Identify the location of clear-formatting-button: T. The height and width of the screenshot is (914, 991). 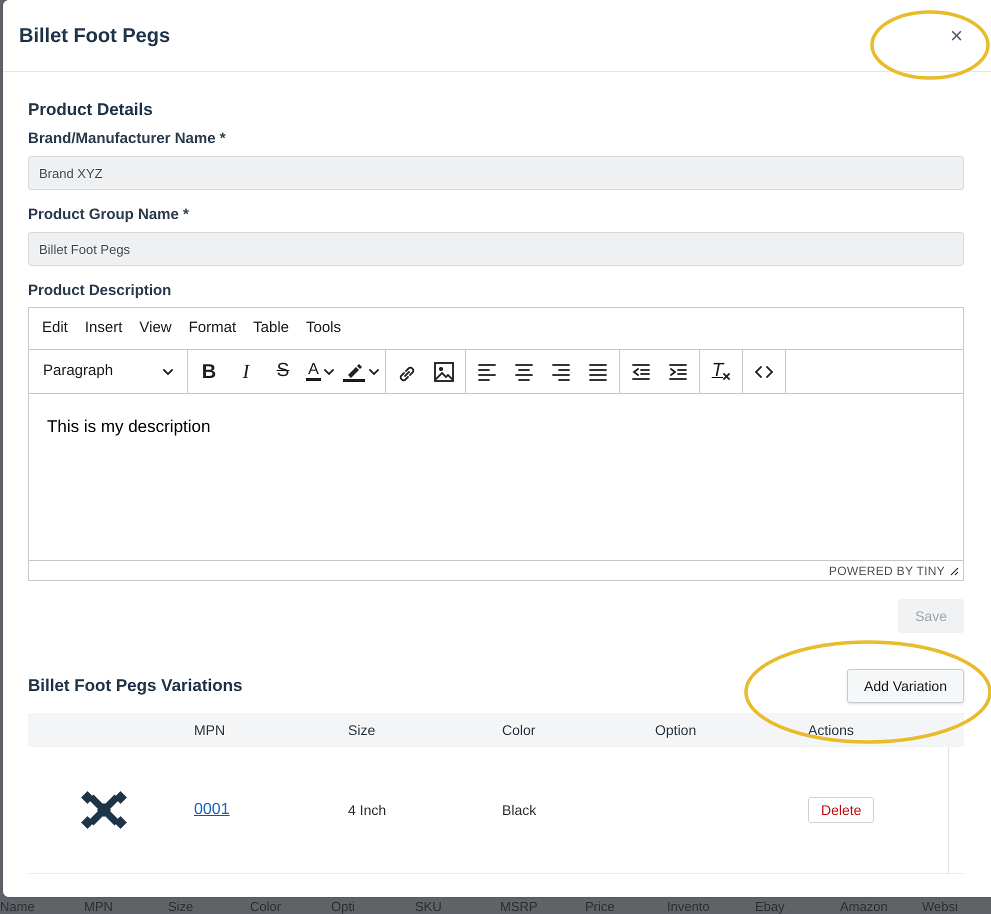
(721, 371).